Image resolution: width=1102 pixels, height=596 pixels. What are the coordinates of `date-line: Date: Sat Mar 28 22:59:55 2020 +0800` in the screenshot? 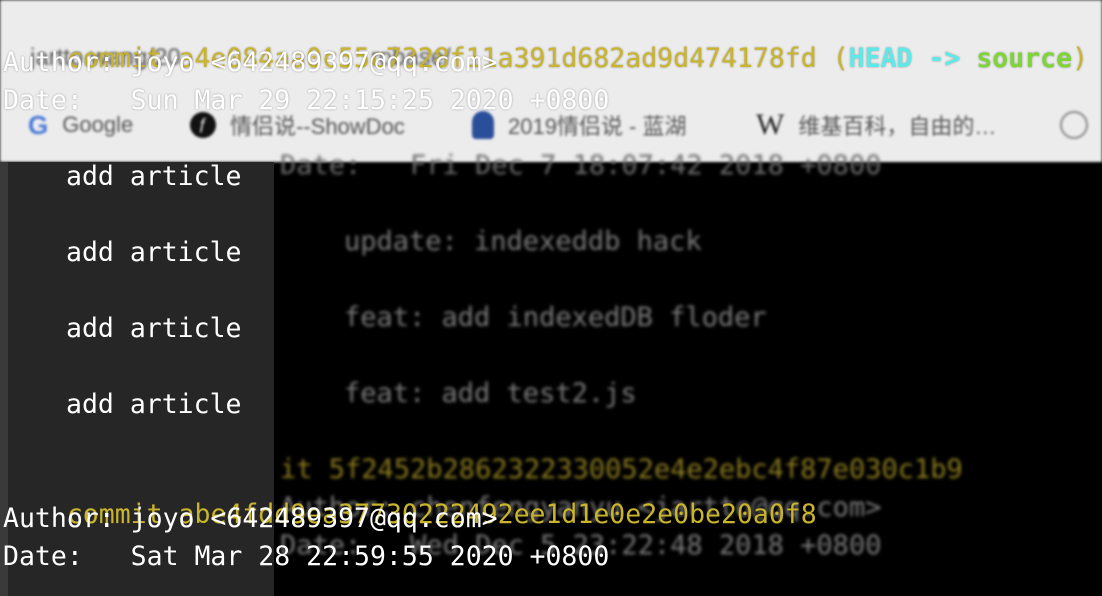 It's located at (306, 557).